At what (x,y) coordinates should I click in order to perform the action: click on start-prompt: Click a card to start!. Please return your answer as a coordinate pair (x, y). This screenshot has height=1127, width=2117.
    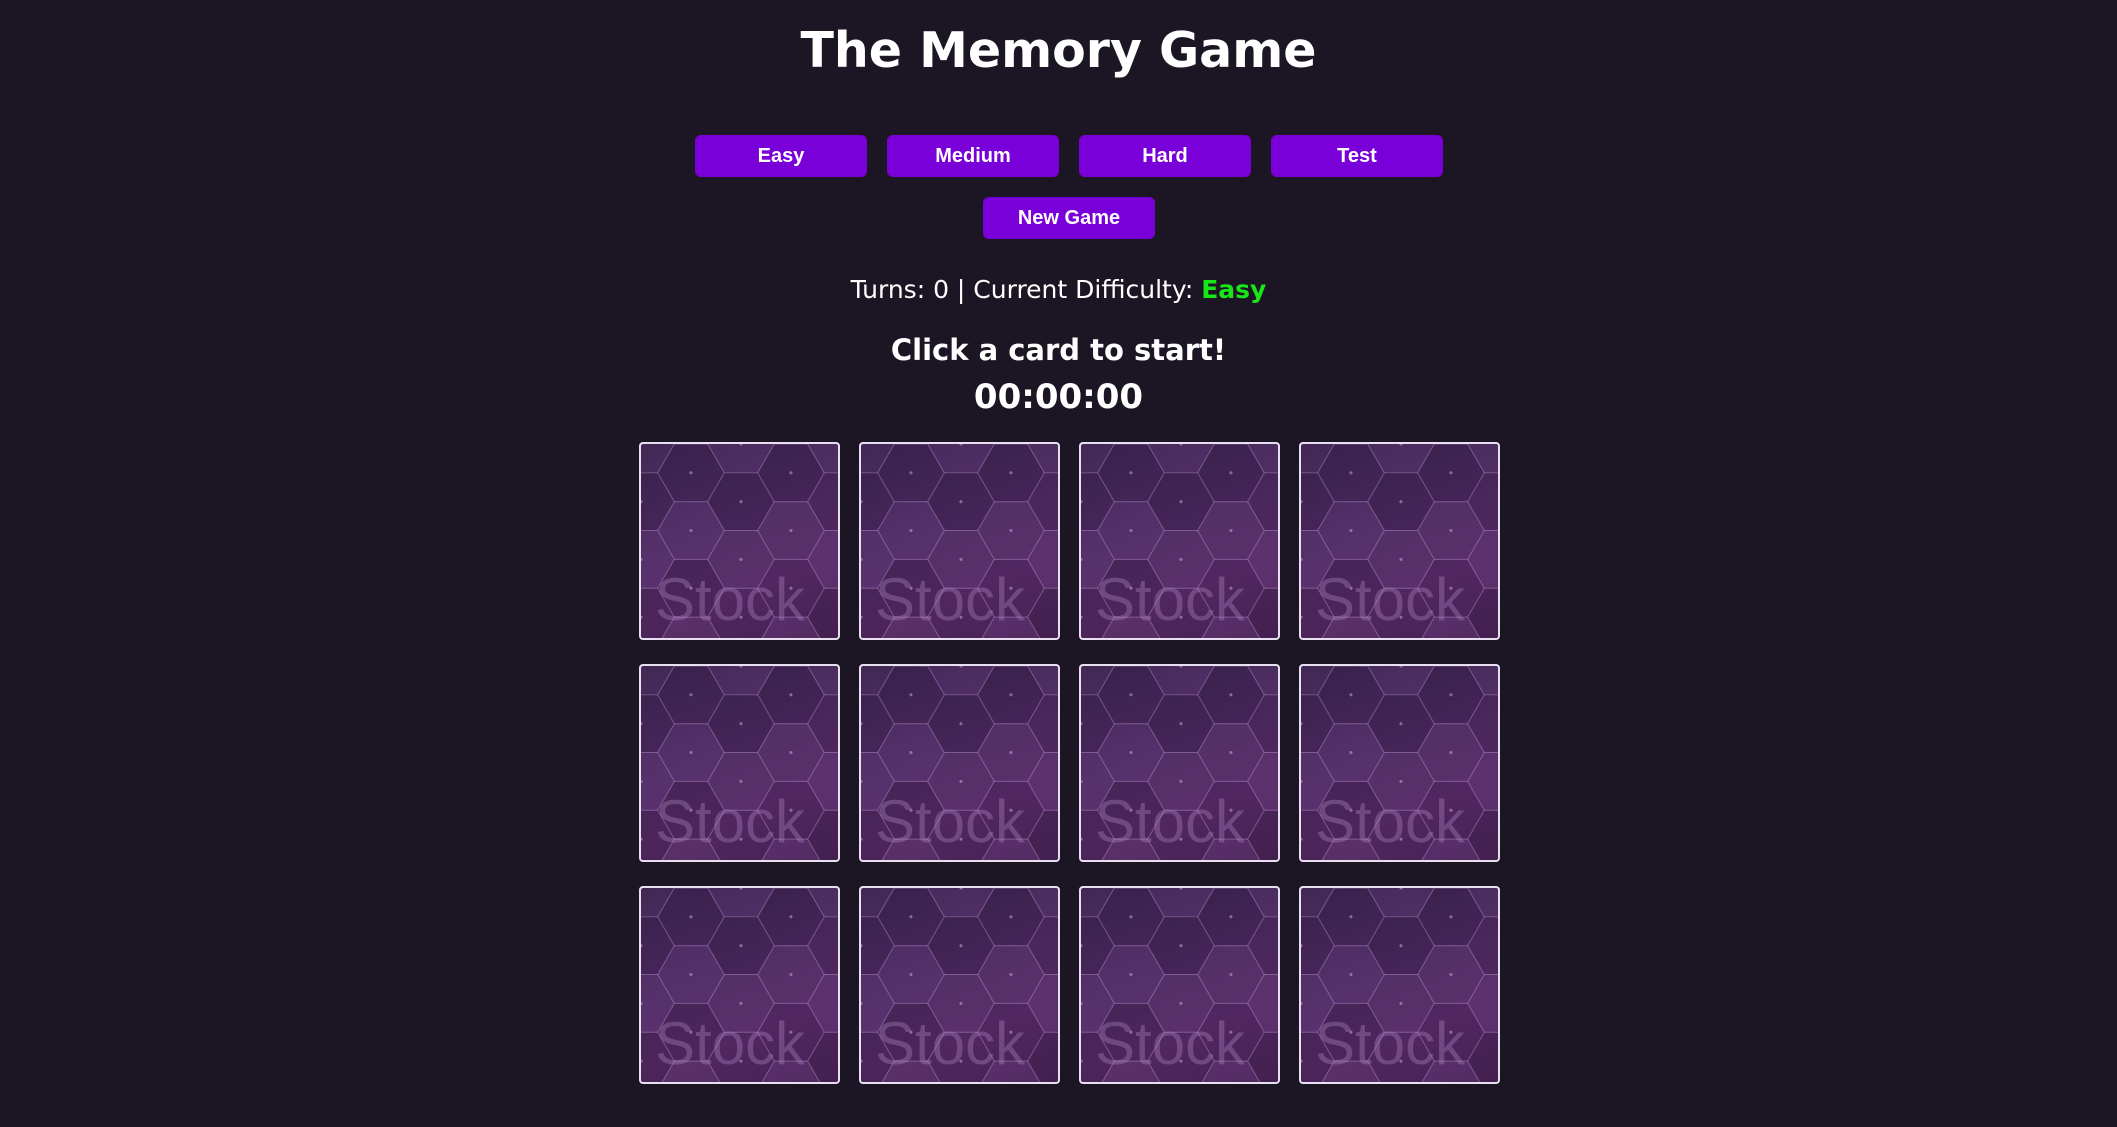
    Looking at the image, I should click on (1058, 350).